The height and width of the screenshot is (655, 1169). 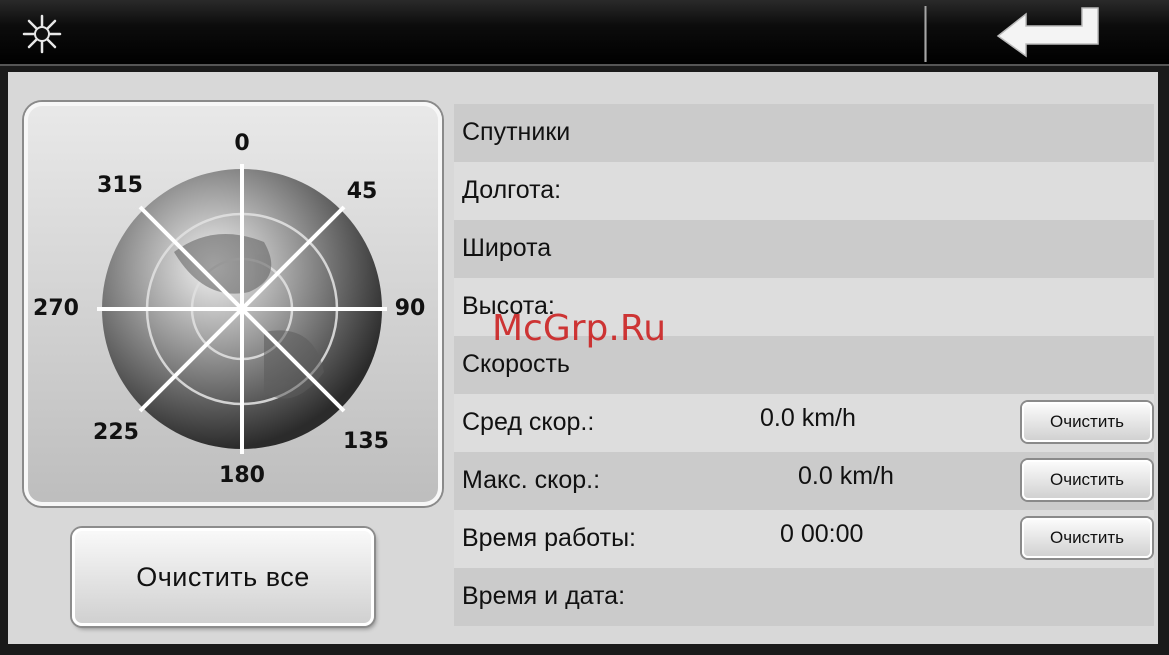 I want to click on sun-icon, so click(x=42, y=34).